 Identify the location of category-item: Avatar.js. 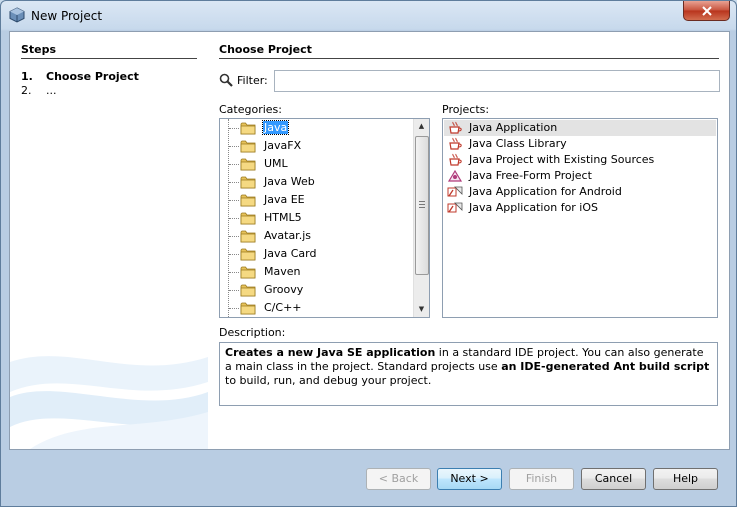
(315, 236).